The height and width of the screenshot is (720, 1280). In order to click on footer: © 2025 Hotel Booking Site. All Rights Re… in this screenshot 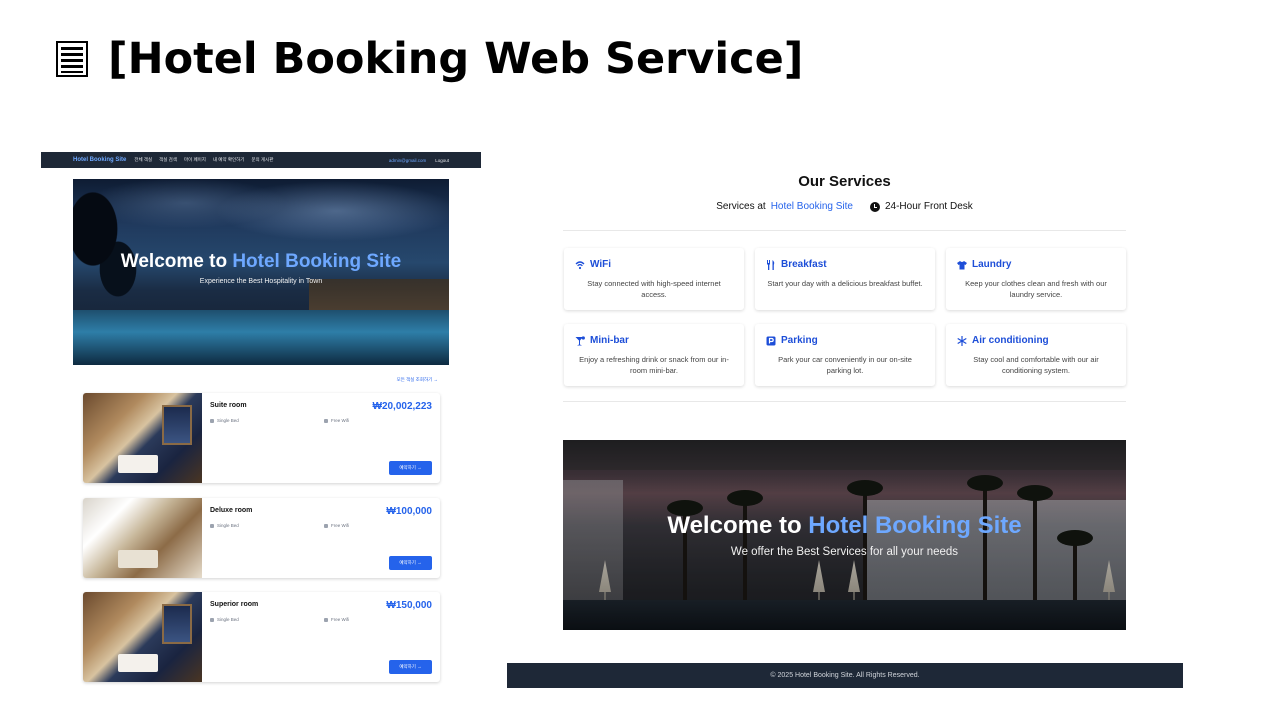, I will do `click(845, 675)`.